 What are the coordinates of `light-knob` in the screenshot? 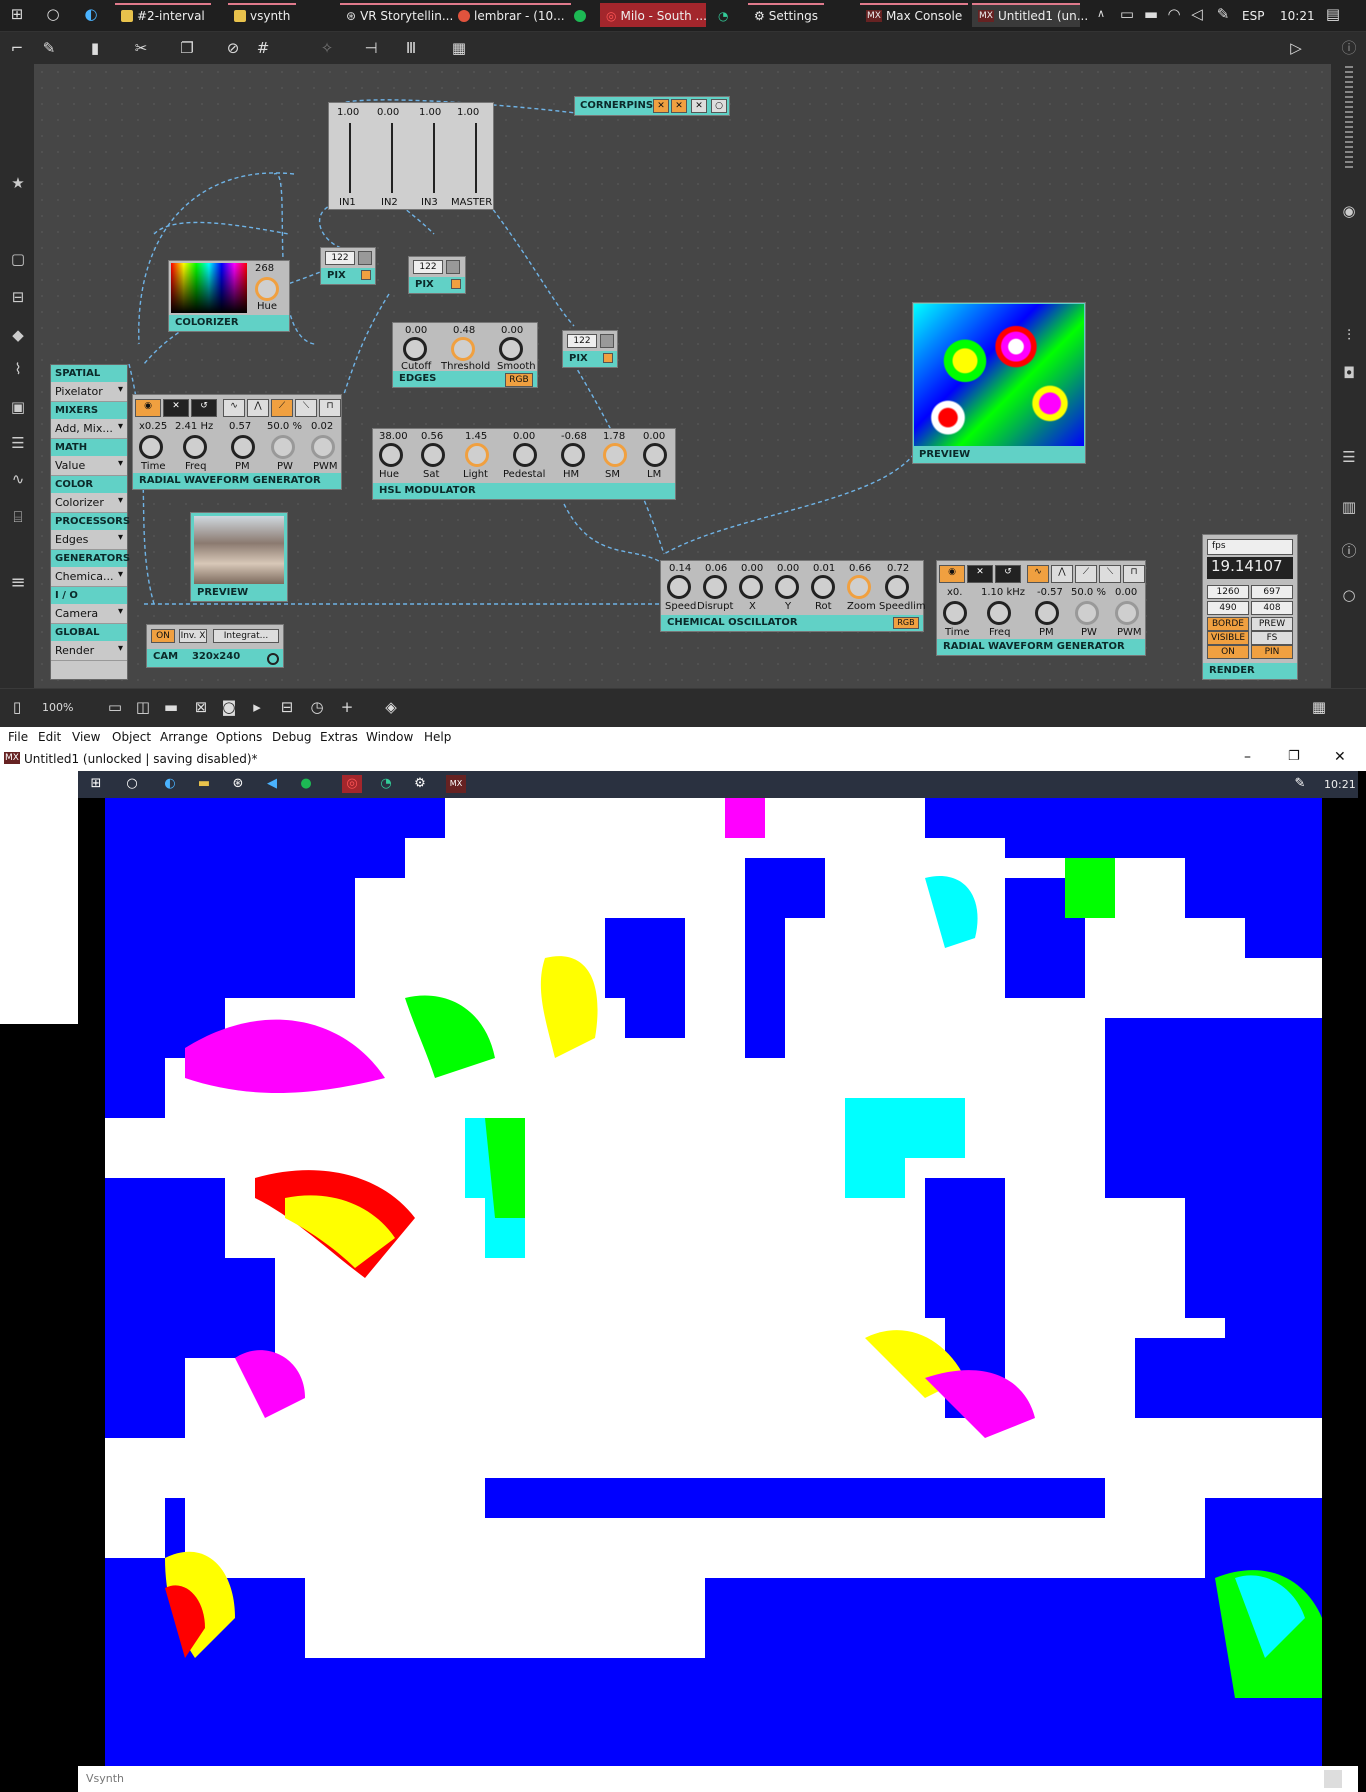 It's located at (477, 455).